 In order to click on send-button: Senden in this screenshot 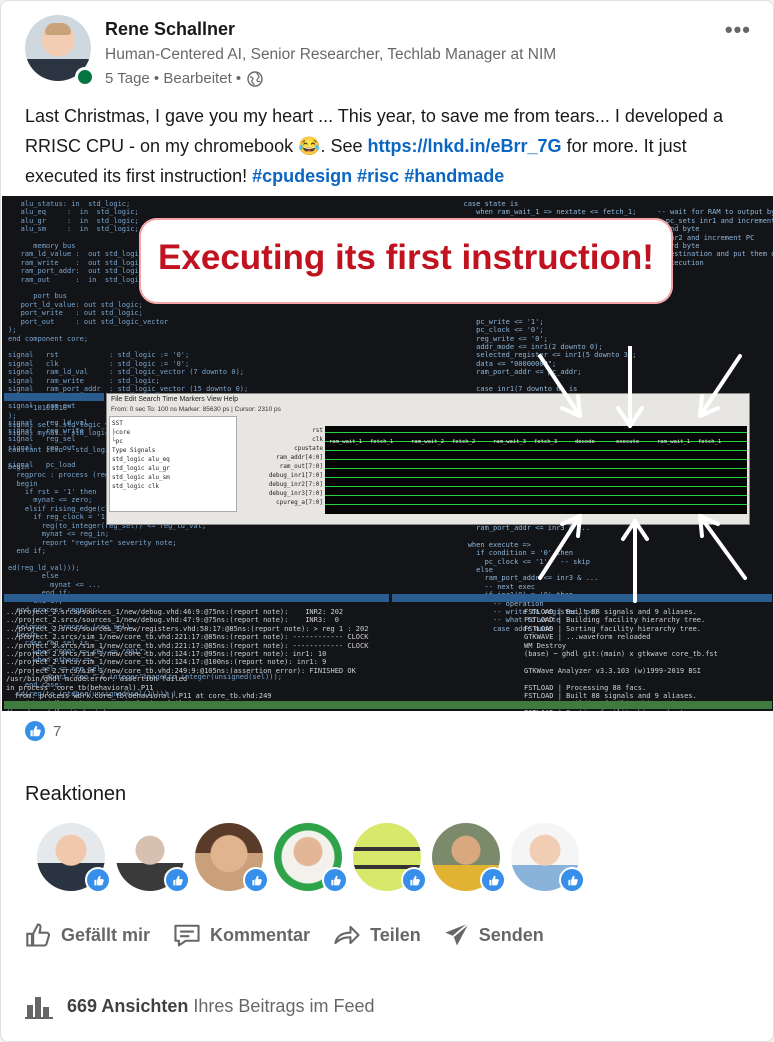, I will do `click(493, 935)`.